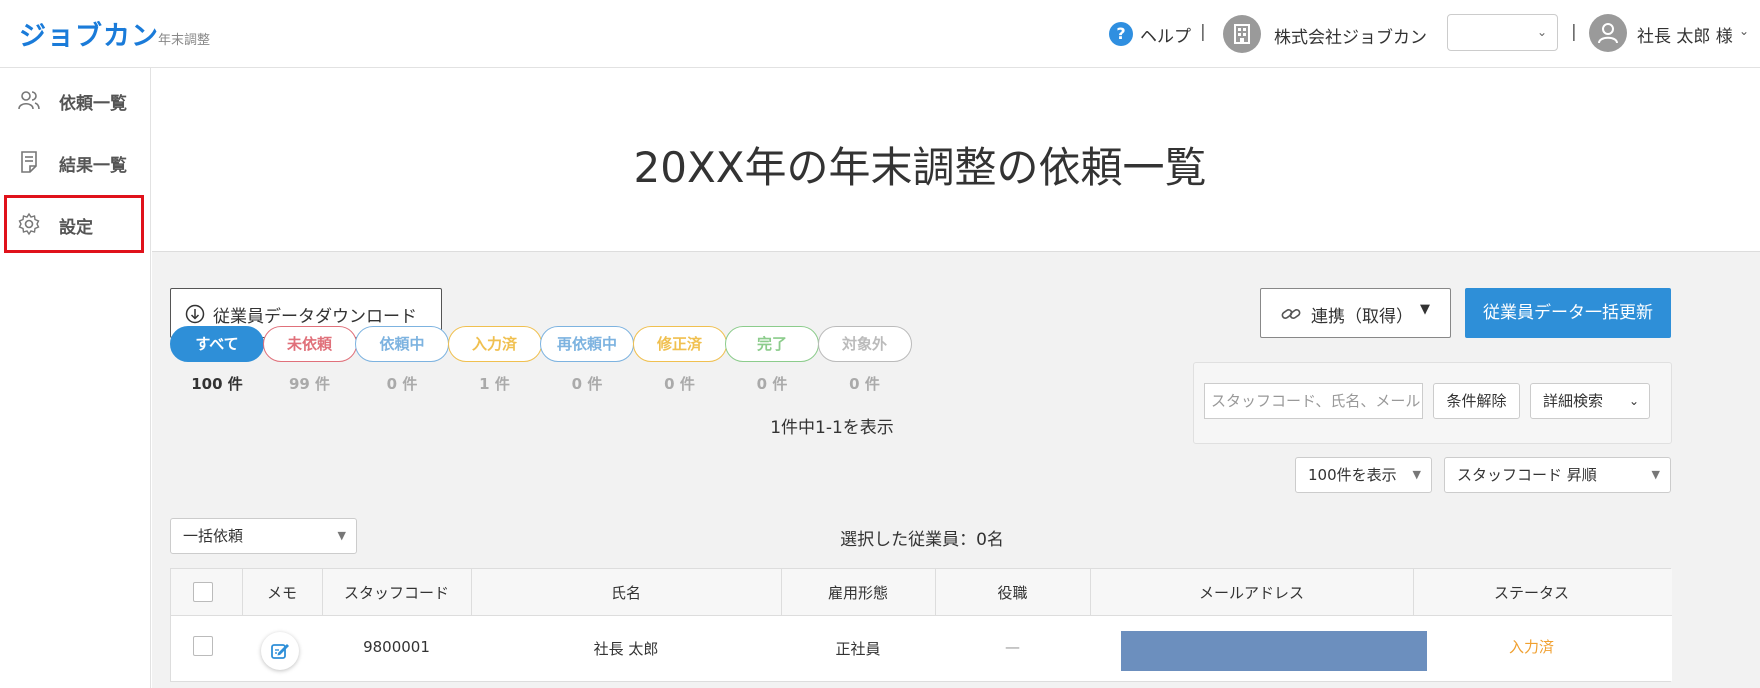  What do you see at coordinates (587, 344) in the screenshot?
I see `status-filter-pill: 再依頼中` at bounding box center [587, 344].